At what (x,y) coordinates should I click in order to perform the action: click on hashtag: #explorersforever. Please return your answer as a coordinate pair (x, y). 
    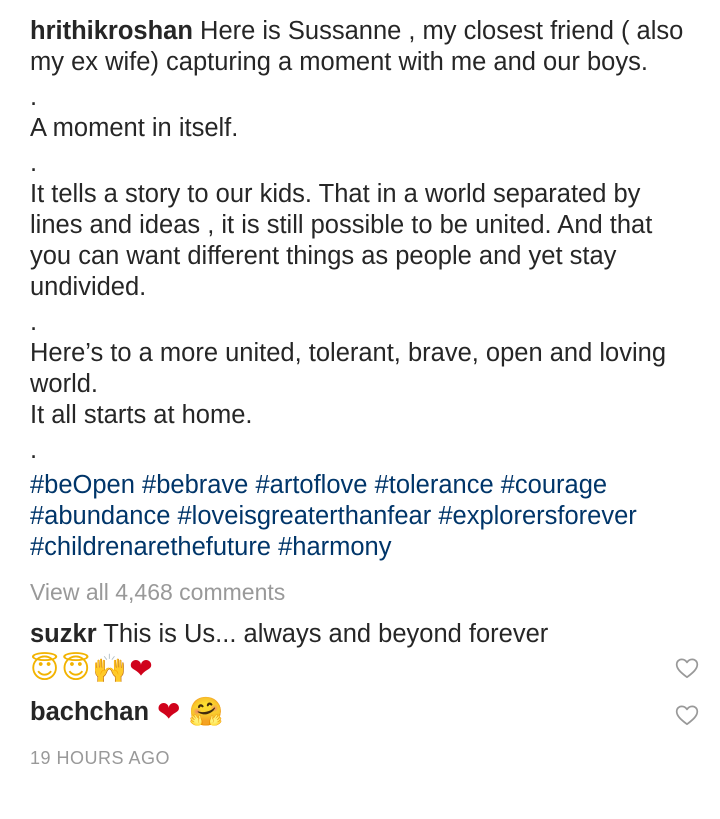
    Looking at the image, I should click on (537, 516).